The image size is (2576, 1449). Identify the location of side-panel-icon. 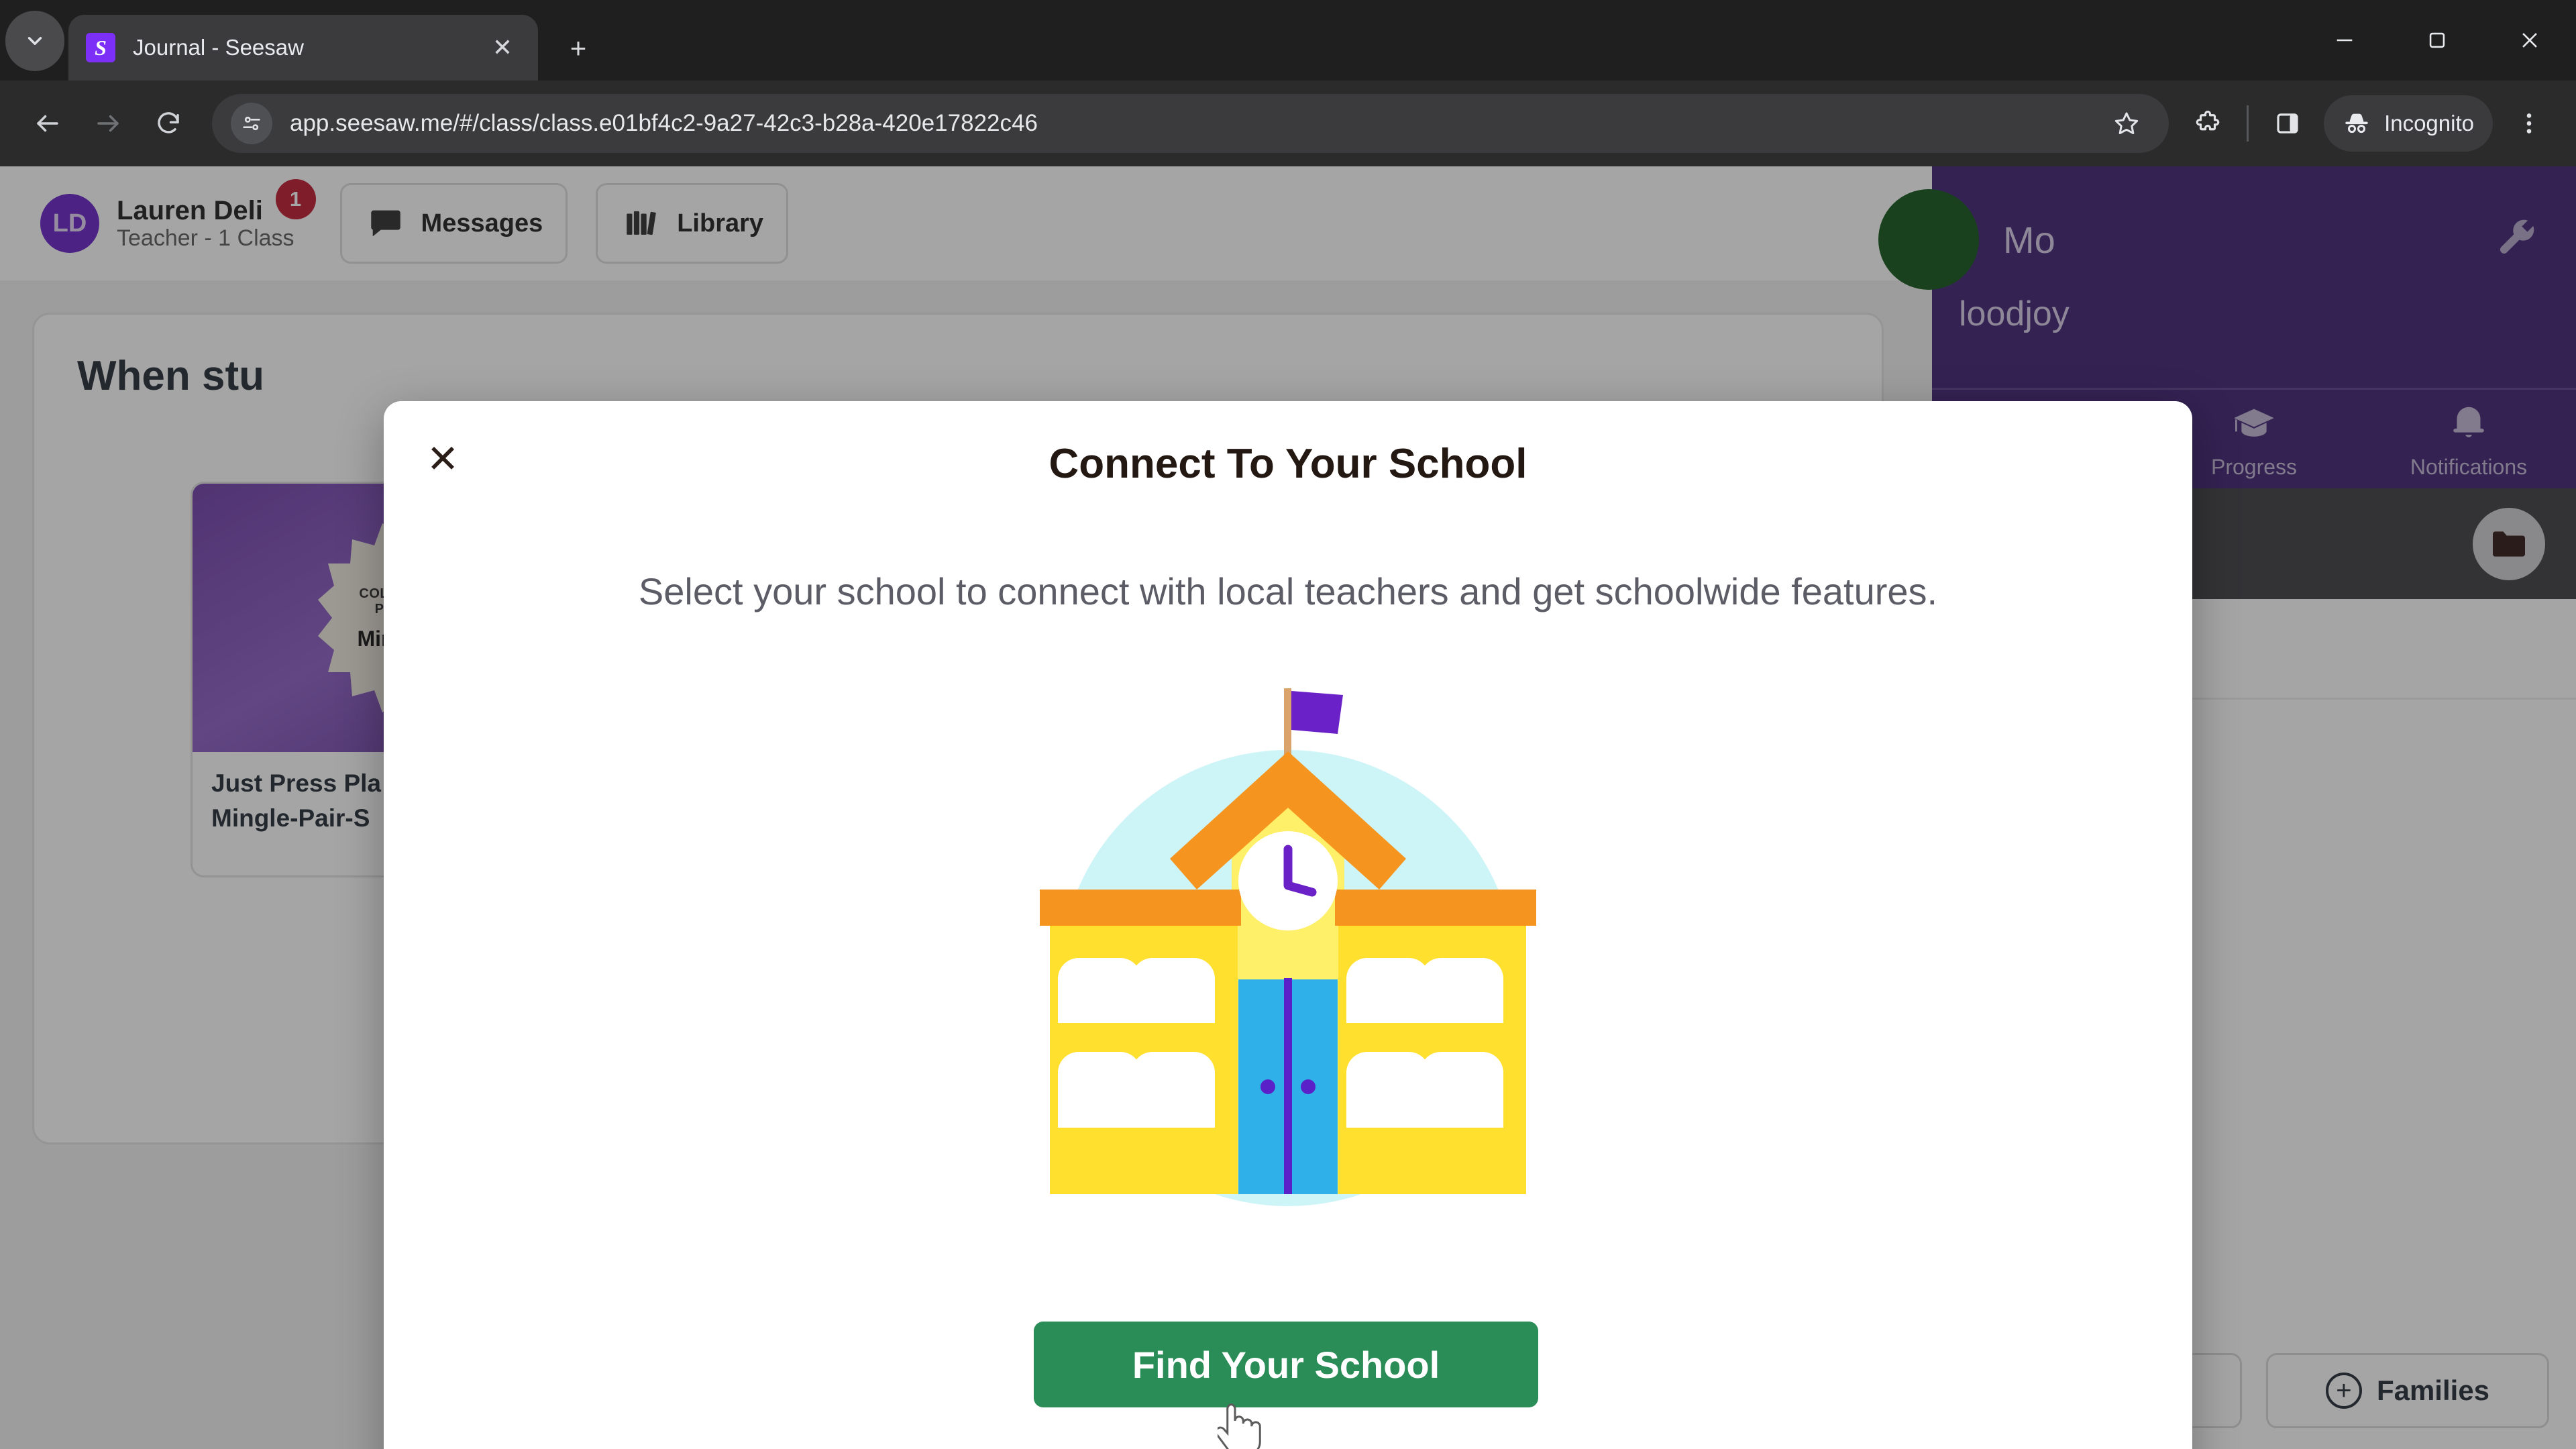
(2287, 123).